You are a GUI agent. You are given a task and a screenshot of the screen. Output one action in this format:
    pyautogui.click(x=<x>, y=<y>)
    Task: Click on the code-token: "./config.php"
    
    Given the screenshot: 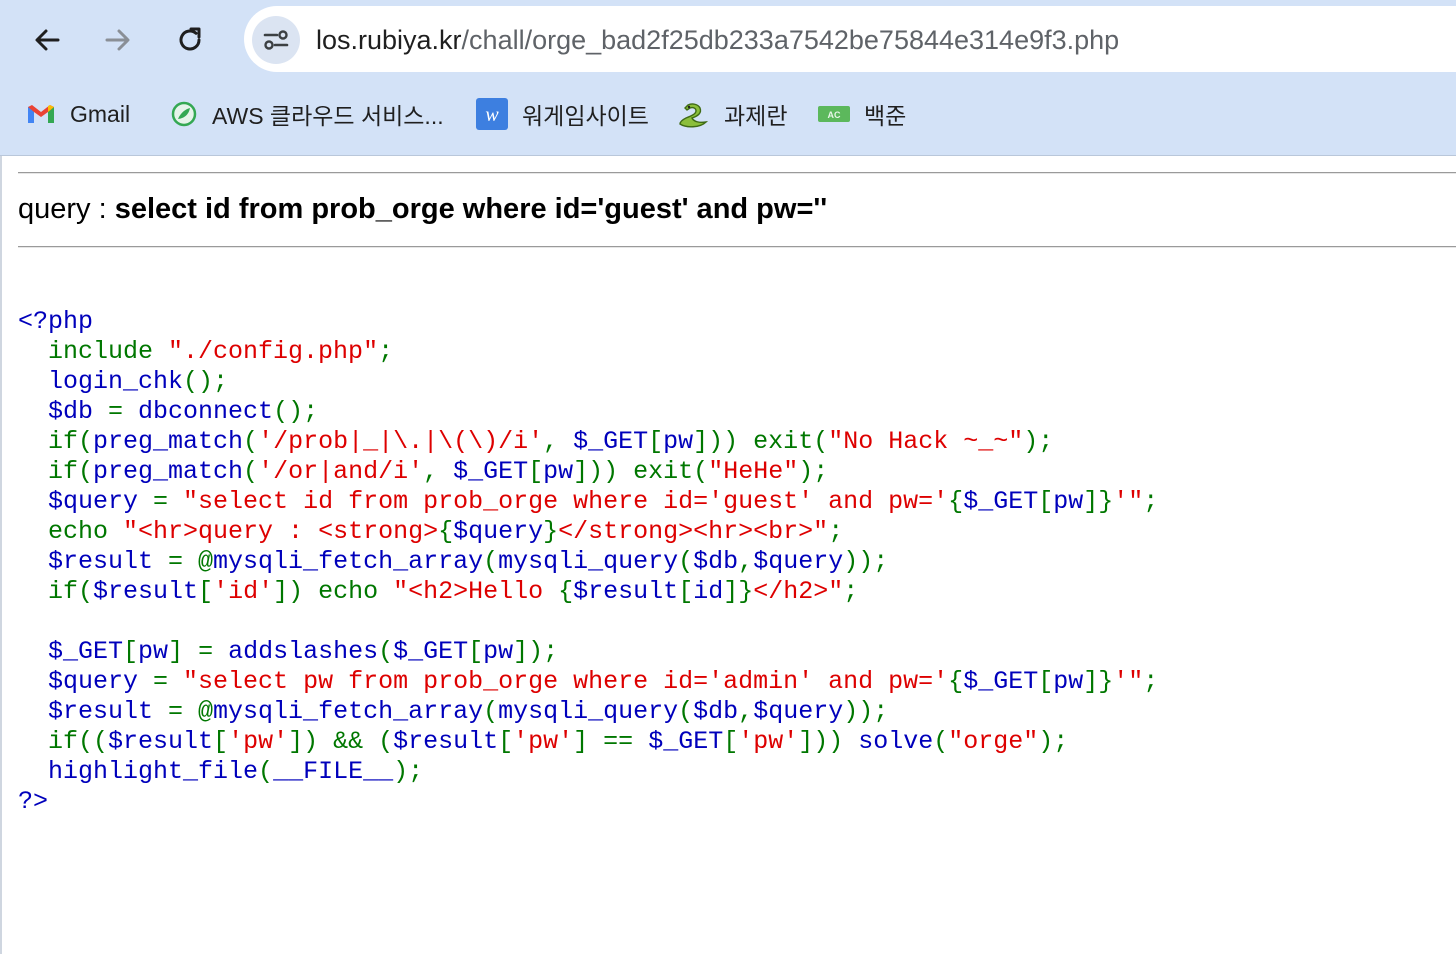 What is the action you would take?
    pyautogui.click(x=273, y=351)
    